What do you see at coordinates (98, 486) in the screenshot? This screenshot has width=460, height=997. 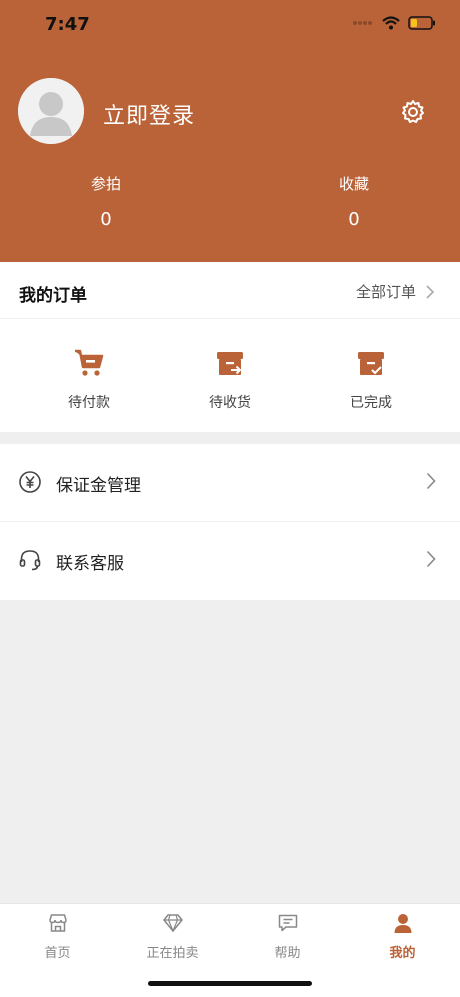 I see `menu-item-label: 保证金管理` at bounding box center [98, 486].